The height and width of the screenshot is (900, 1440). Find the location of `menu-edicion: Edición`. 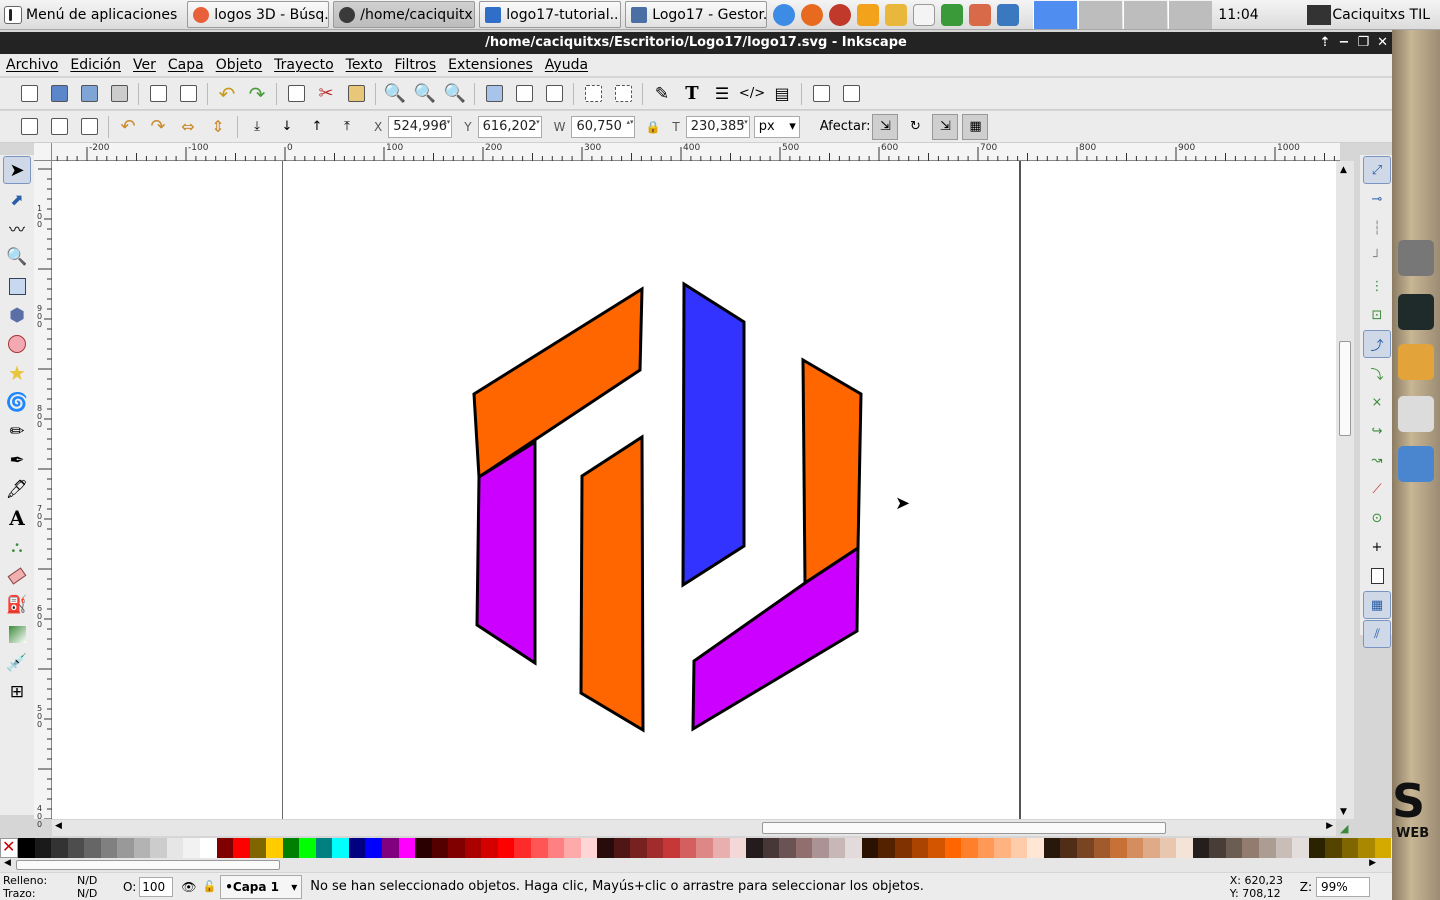

menu-edicion: Edición is located at coordinates (95, 65).